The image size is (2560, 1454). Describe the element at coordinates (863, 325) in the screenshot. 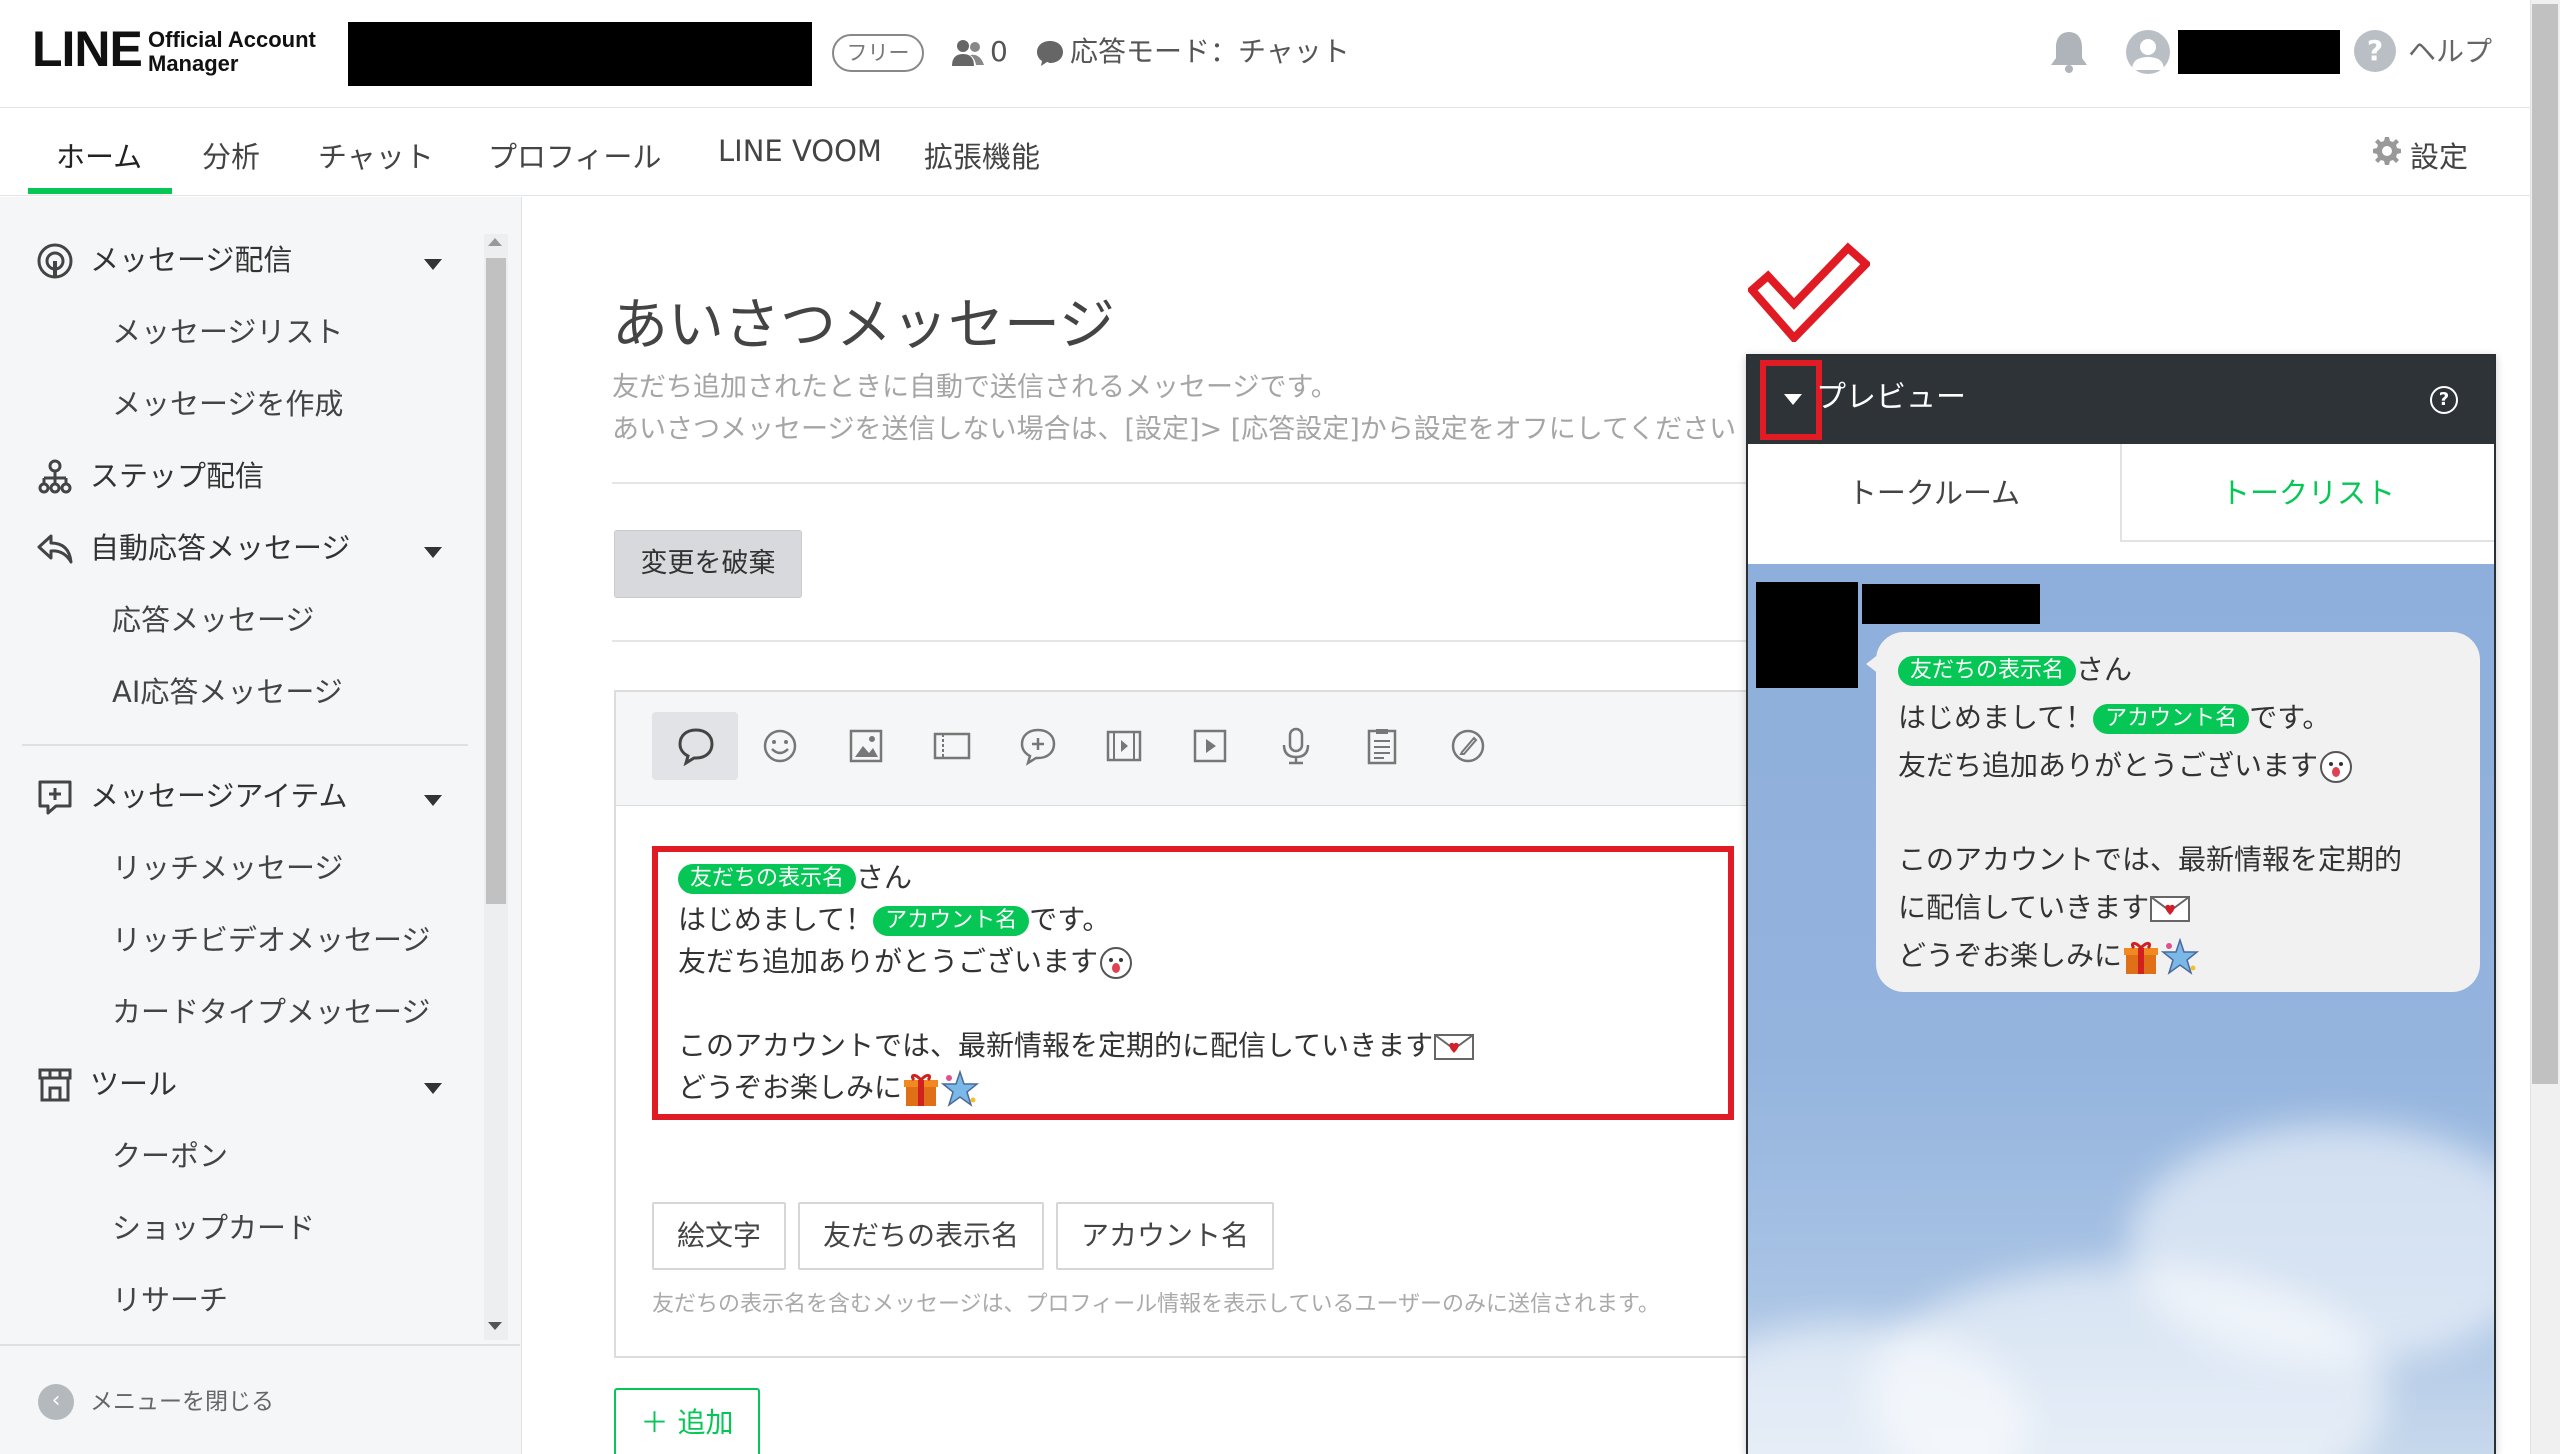

I see `page-title: あいさつメッセージ` at that location.